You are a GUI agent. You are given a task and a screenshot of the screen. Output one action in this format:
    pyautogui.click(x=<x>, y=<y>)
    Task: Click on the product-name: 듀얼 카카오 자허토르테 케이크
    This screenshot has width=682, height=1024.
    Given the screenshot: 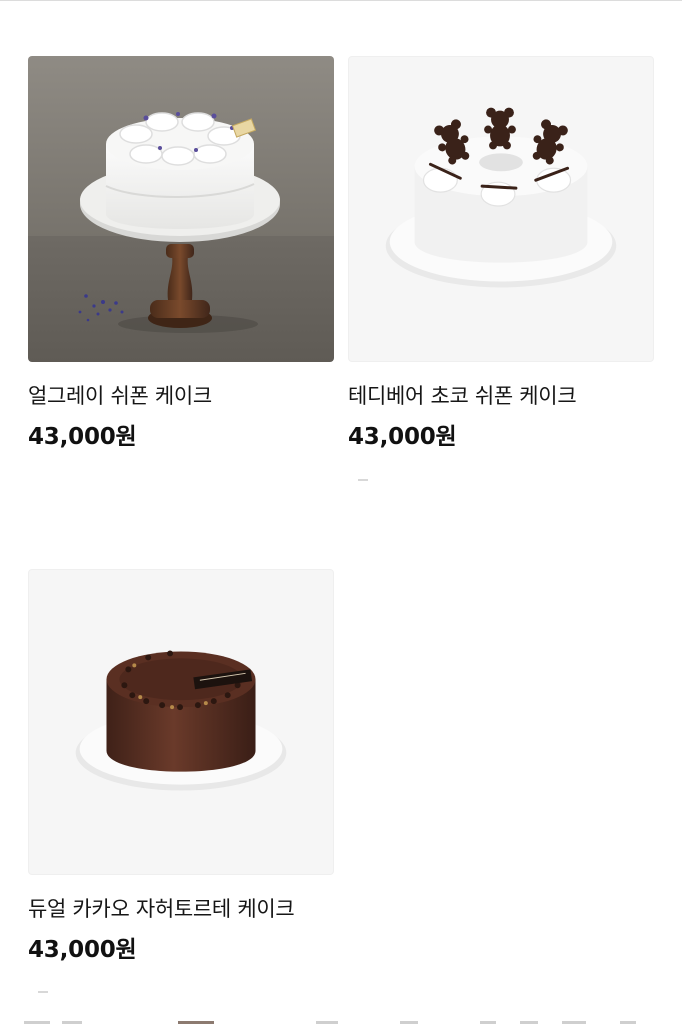 What is the action you would take?
    pyautogui.click(x=181, y=909)
    